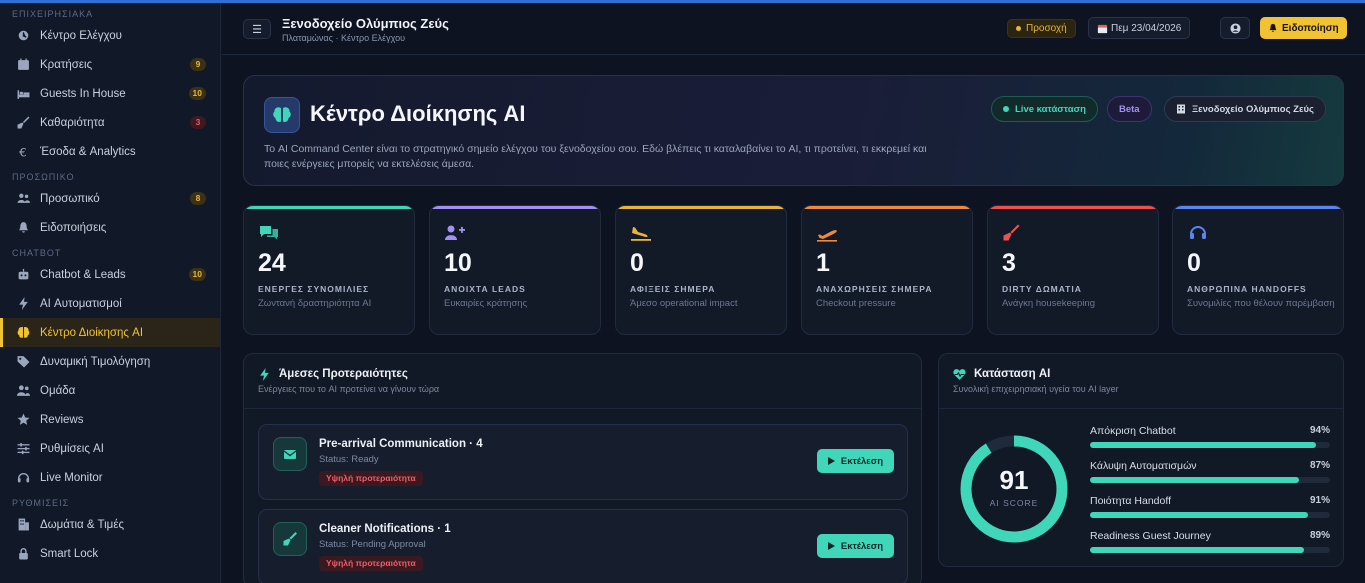  I want to click on execute-label: Εκτέλεση, so click(862, 546).